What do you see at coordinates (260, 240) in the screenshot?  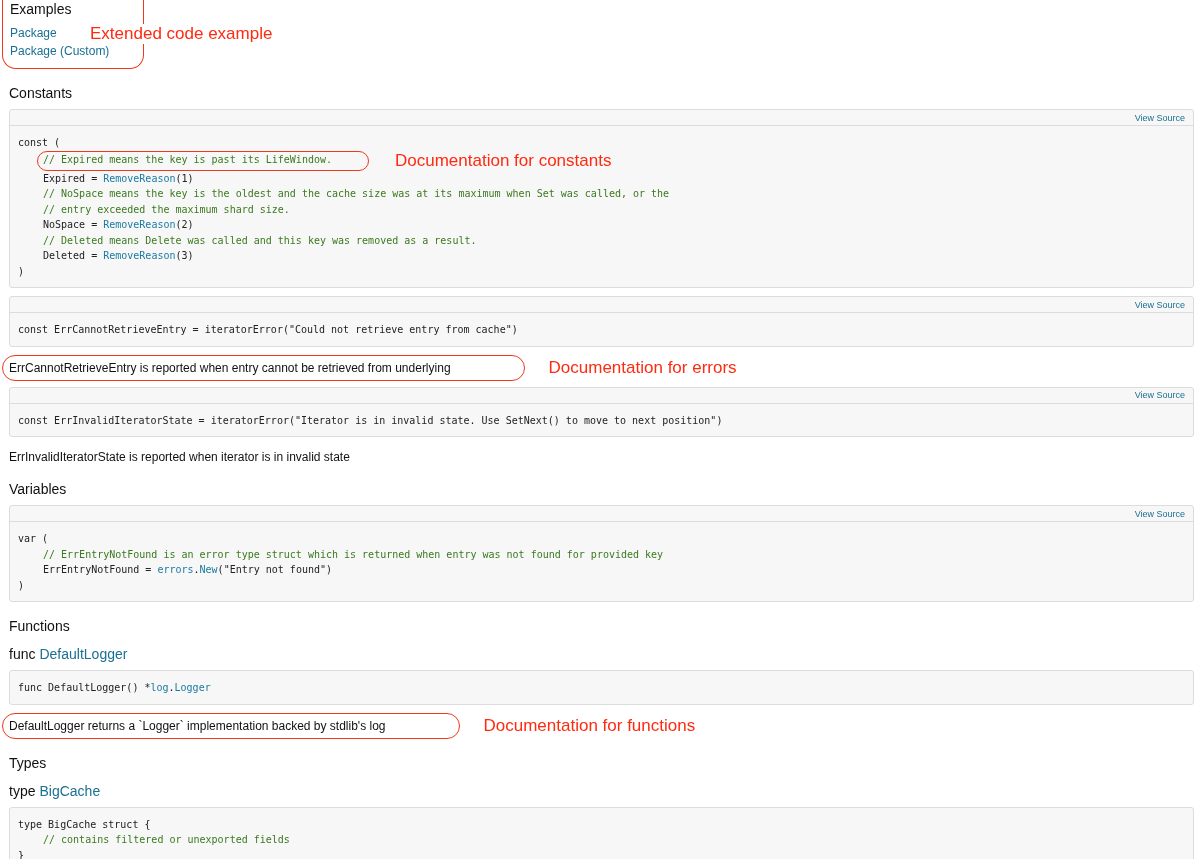 I see `code-comment: // Deleted means Delete was called and this key was removed as a result.` at bounding box center [260, 240].